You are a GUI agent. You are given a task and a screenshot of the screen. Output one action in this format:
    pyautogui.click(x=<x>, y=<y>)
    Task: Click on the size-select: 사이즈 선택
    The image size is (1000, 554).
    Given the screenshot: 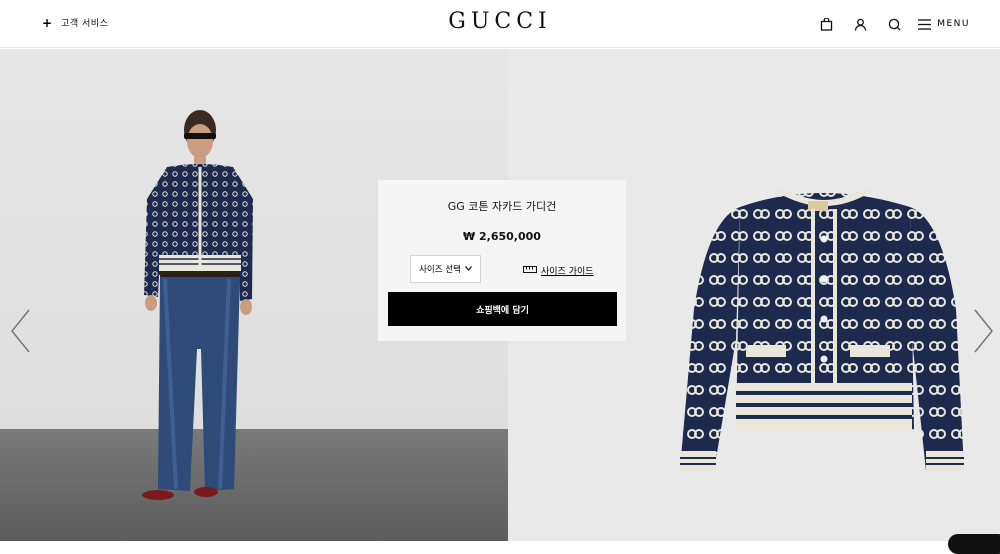 What is the action you would take?
    pyautogui.click(x=445, y=269)
    